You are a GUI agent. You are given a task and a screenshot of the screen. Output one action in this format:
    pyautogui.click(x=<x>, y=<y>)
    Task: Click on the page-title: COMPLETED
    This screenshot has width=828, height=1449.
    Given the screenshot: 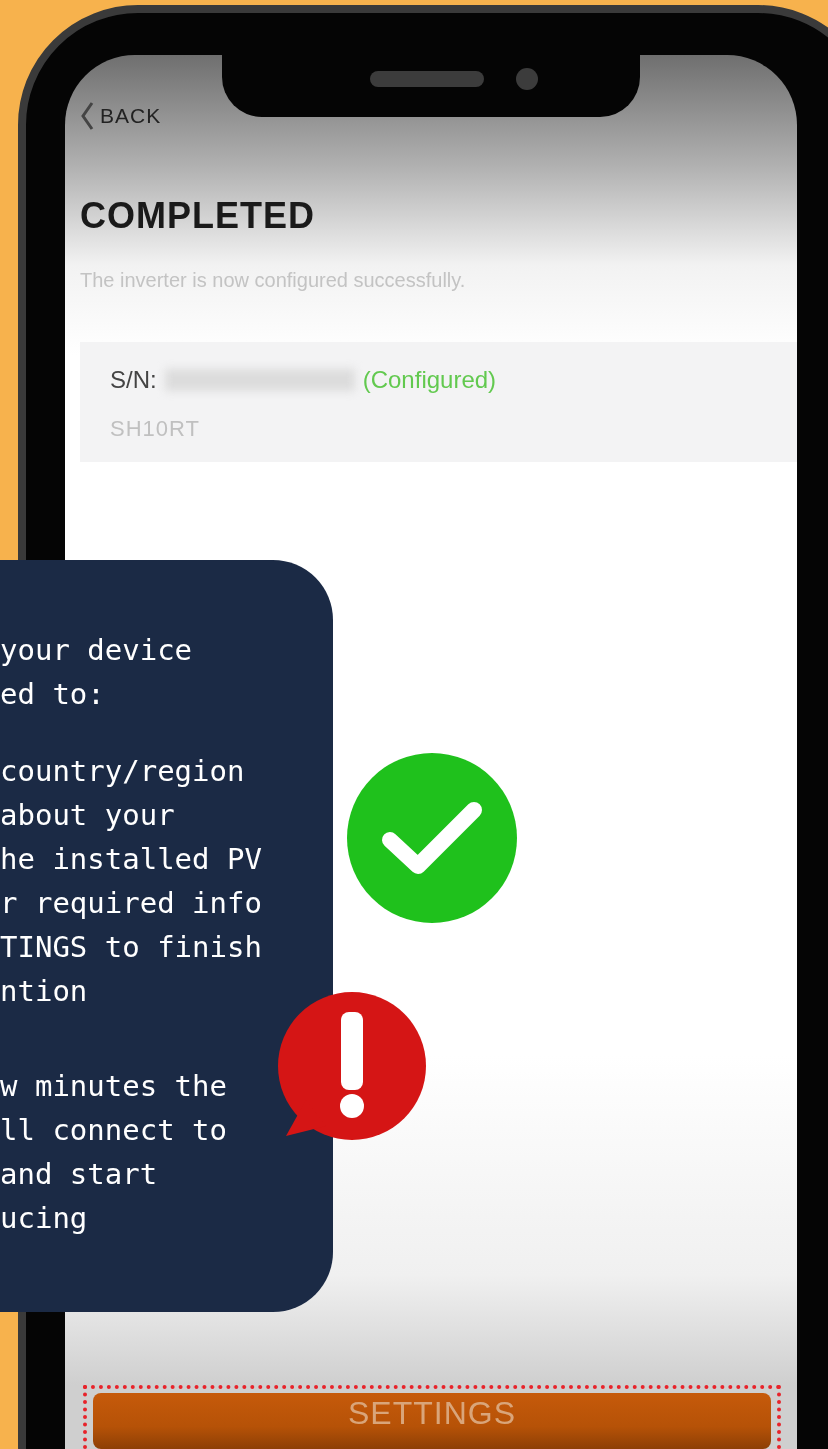 What is the action you would take?
    pyautogui.click(x=198, y=216)
    